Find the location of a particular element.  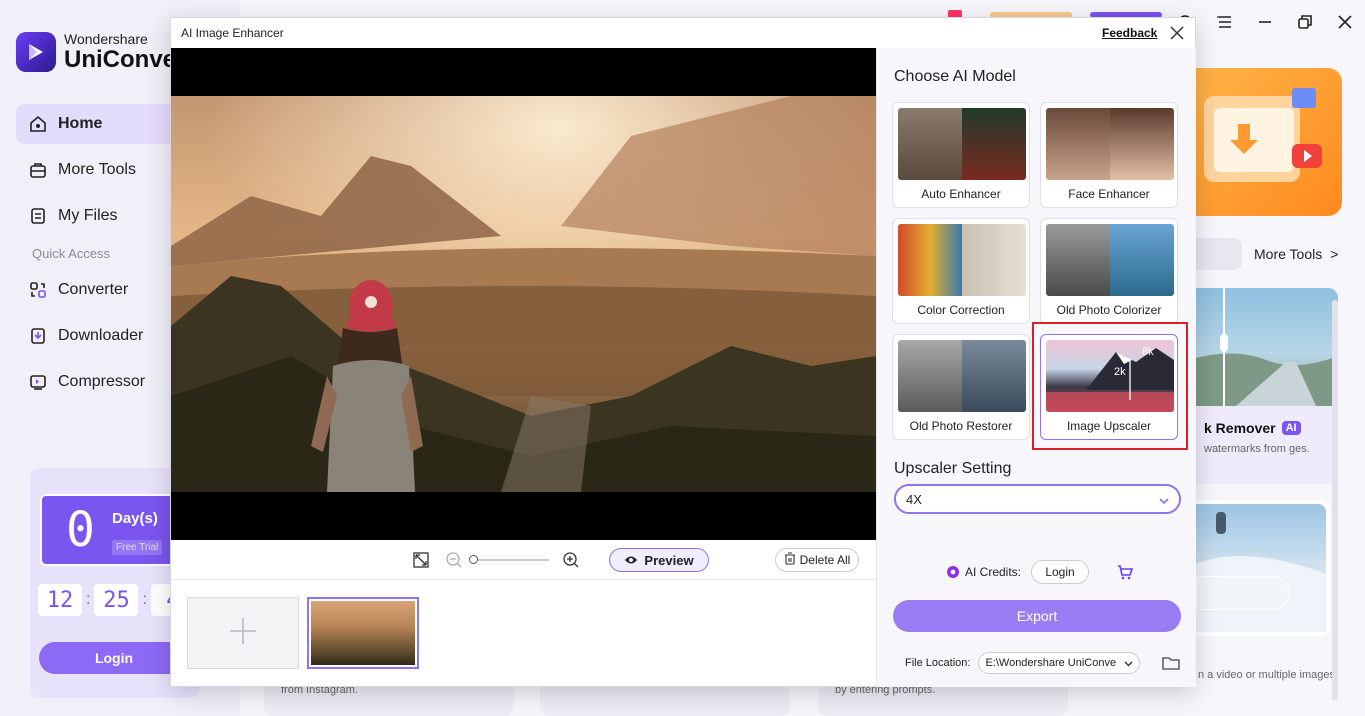

zoom-slider-handle is located at coordinates (473, 559).